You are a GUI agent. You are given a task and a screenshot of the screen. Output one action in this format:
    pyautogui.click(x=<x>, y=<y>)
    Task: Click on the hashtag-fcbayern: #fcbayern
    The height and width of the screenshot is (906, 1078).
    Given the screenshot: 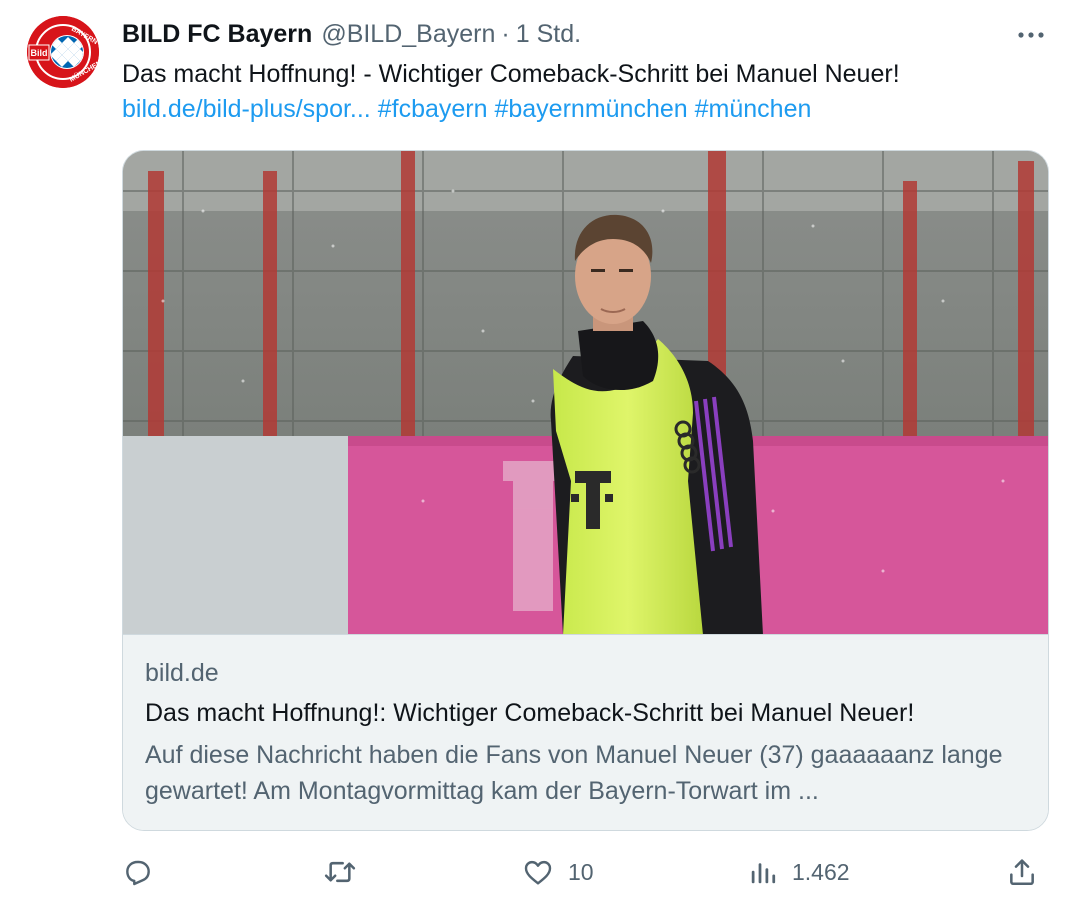 What is the action you would take?
    pyautogui.click(x=433, y=109)
    